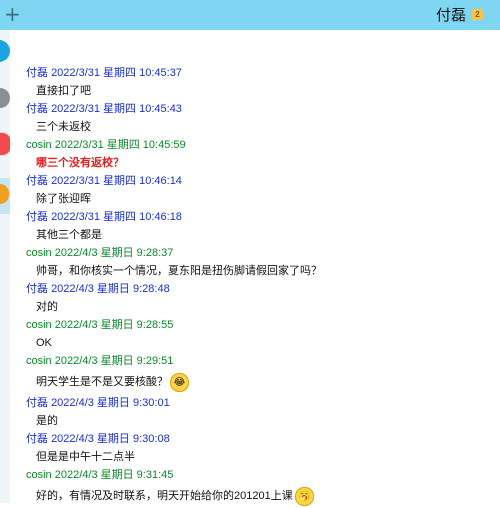 The height and width of the screenshot is (508, 500). What do you see at coordinates (450, 15) in the screenshot?
I see `contact-name: 付磊` at bounding box center [450, 15].